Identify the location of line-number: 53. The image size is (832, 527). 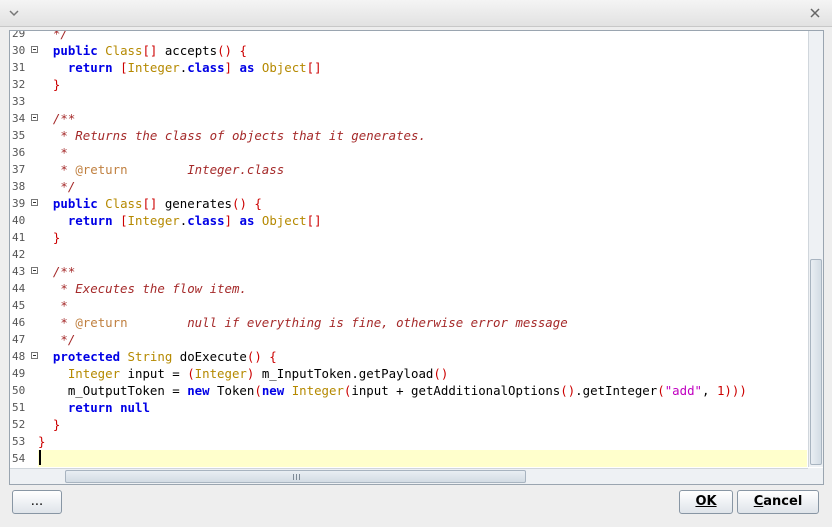
(19, 441).